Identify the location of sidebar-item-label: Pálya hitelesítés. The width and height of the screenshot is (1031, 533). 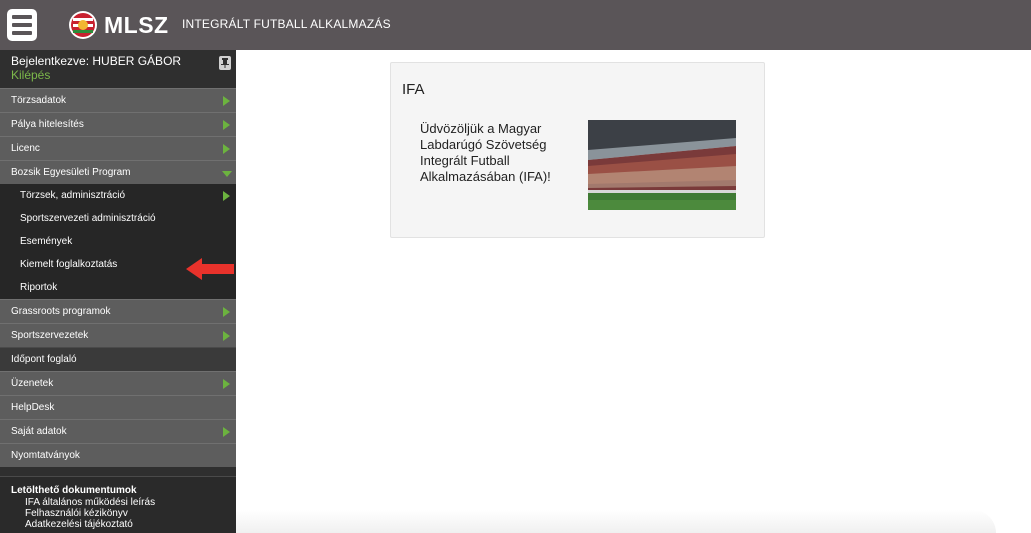
(47, 124).